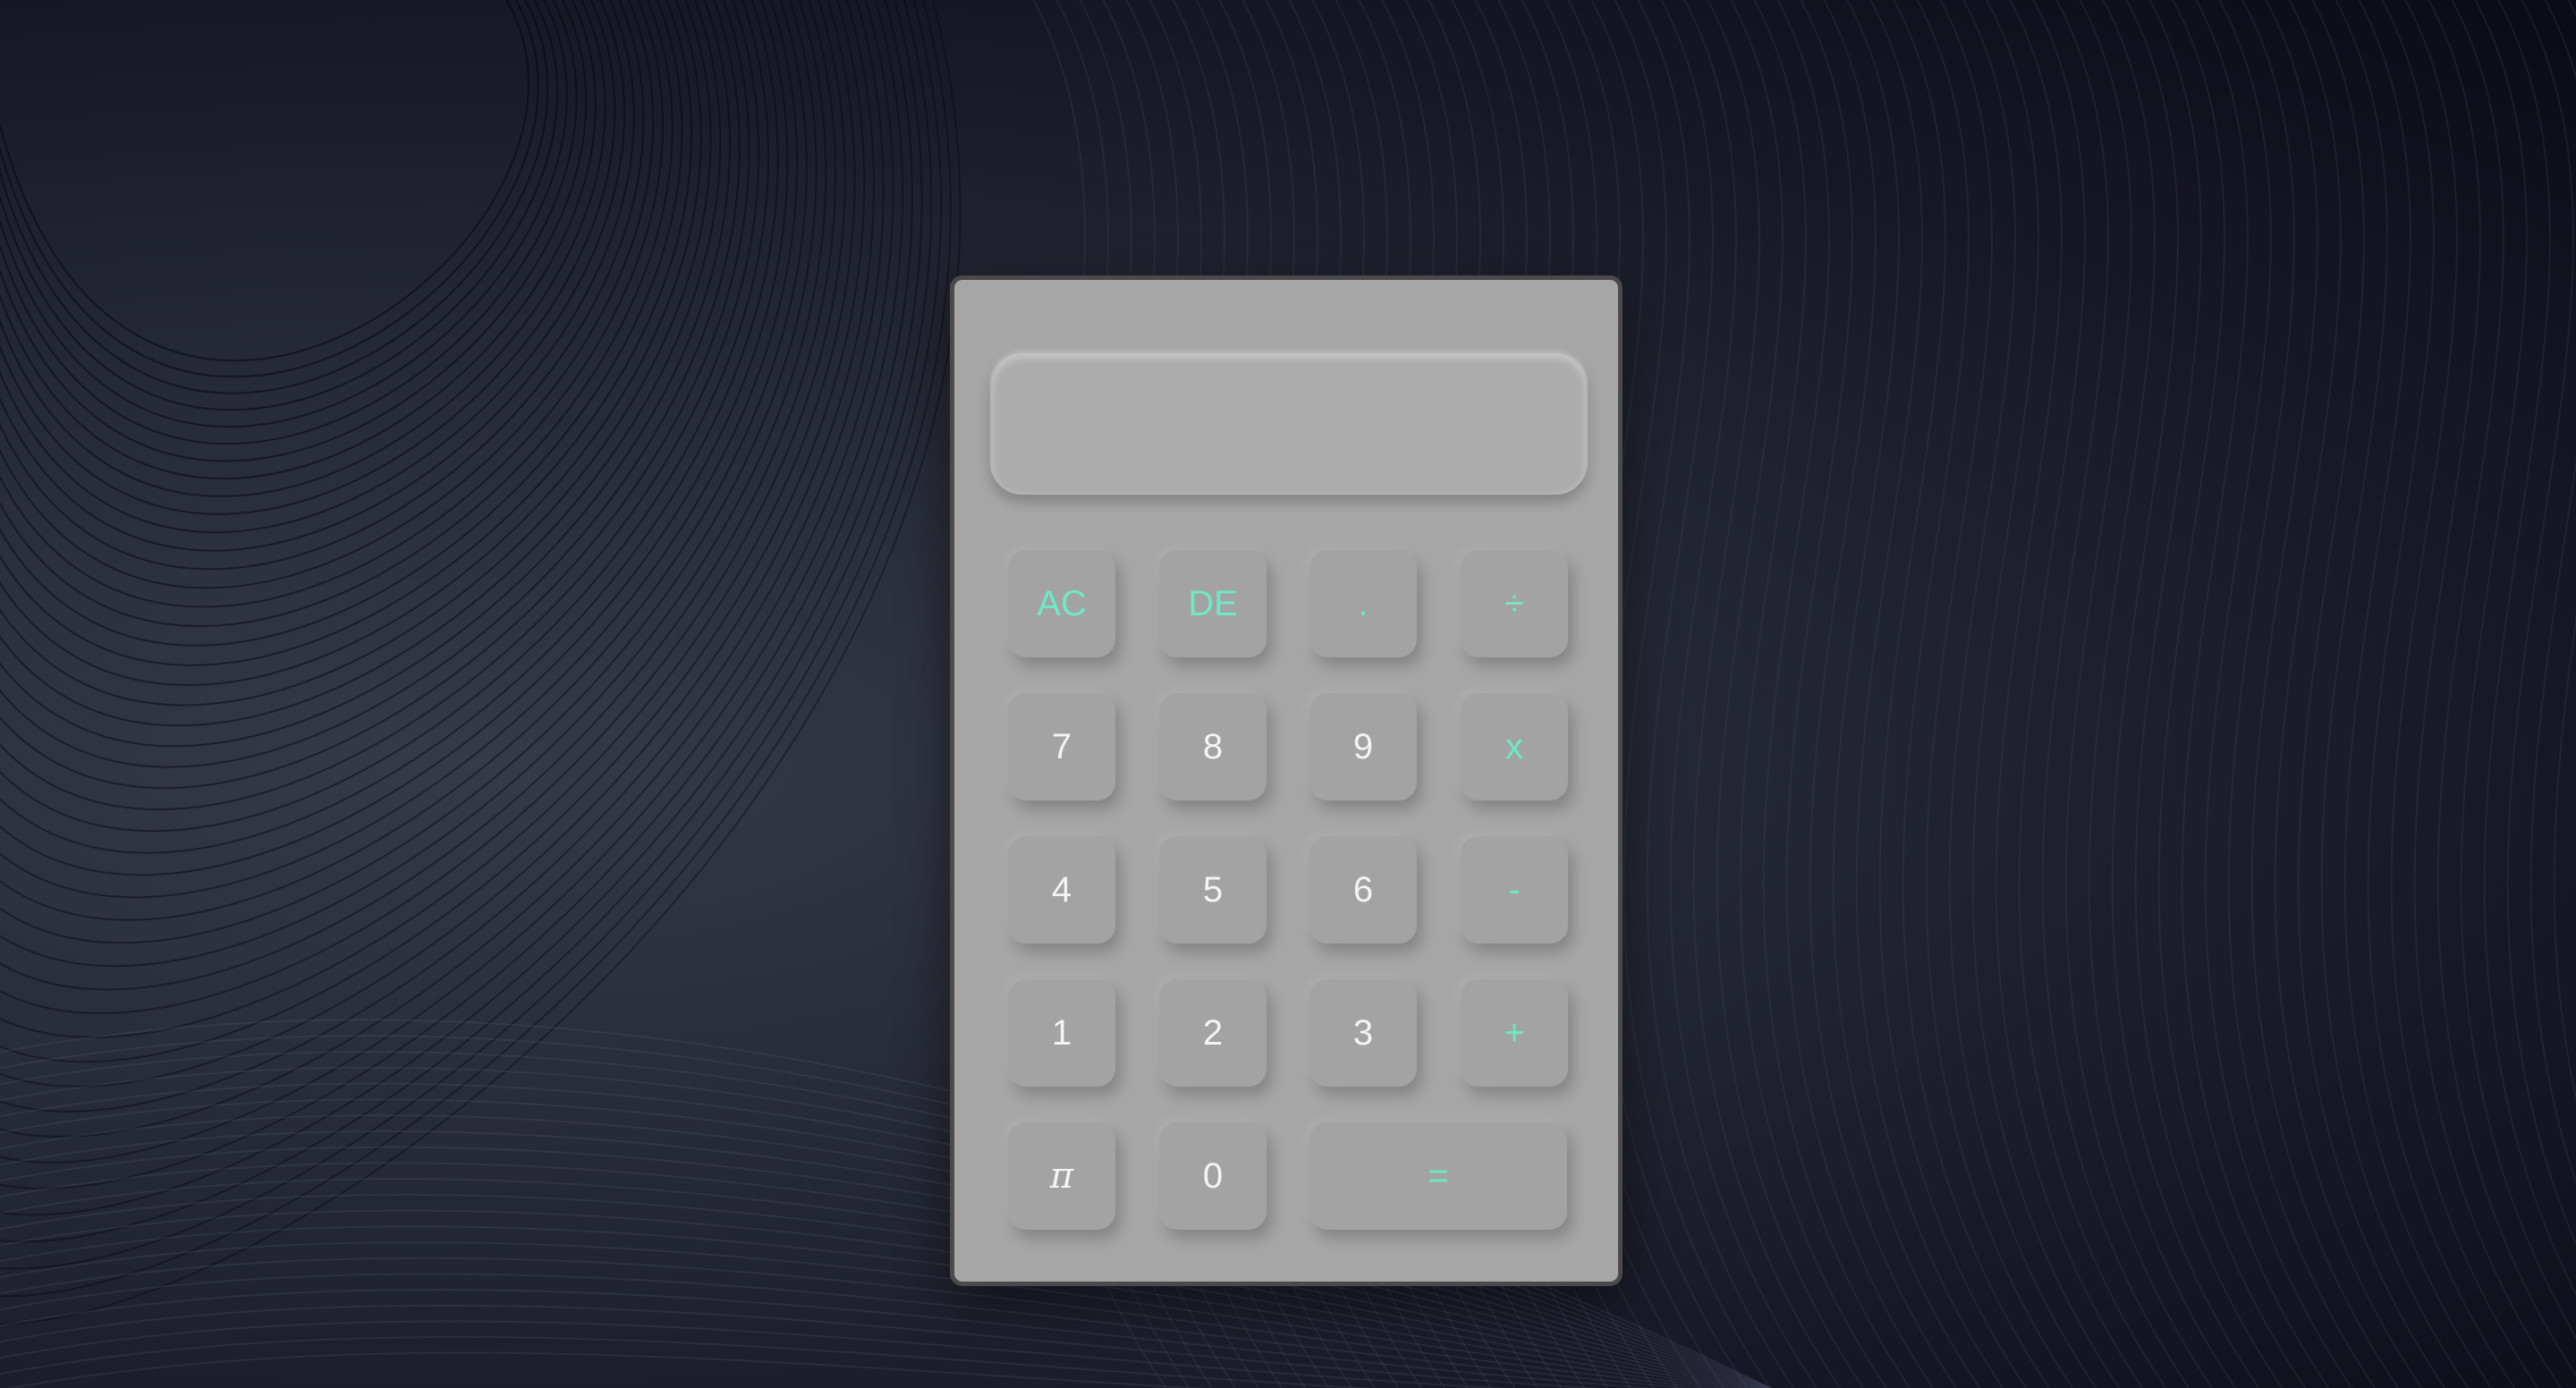 The image size is (2576, 1388). What do you see at coordinates (1514, 1033) in the screenshot?
I see `add-button: +` at bounding box center [1514, 1033].